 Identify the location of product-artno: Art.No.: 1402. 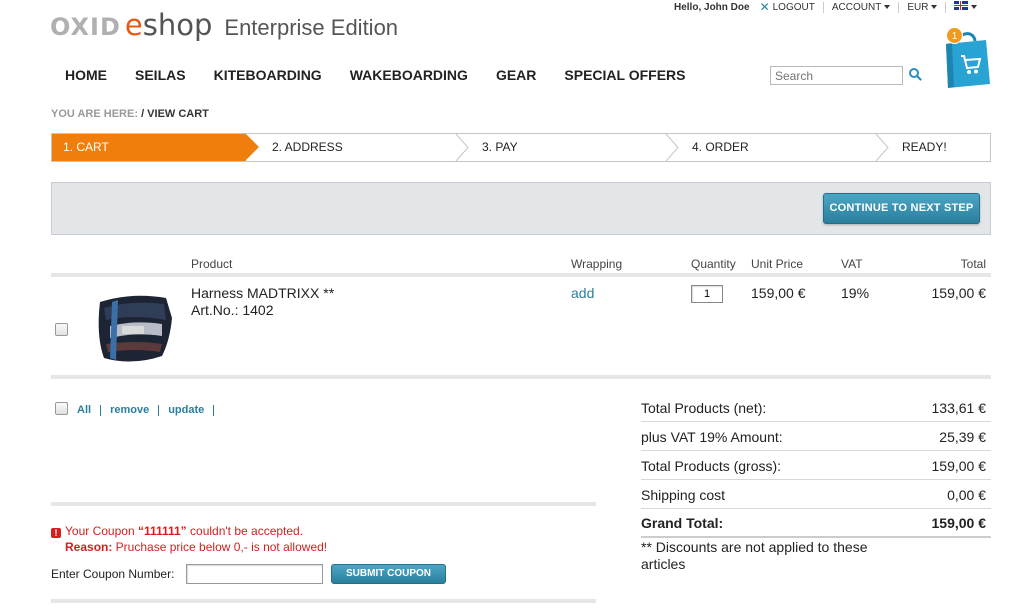
(232, 310).